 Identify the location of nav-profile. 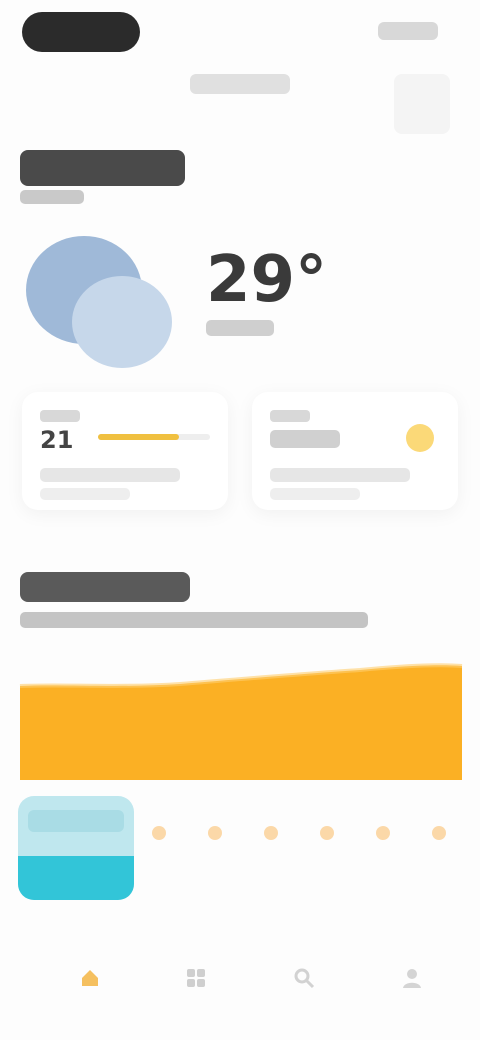
(412, 978).